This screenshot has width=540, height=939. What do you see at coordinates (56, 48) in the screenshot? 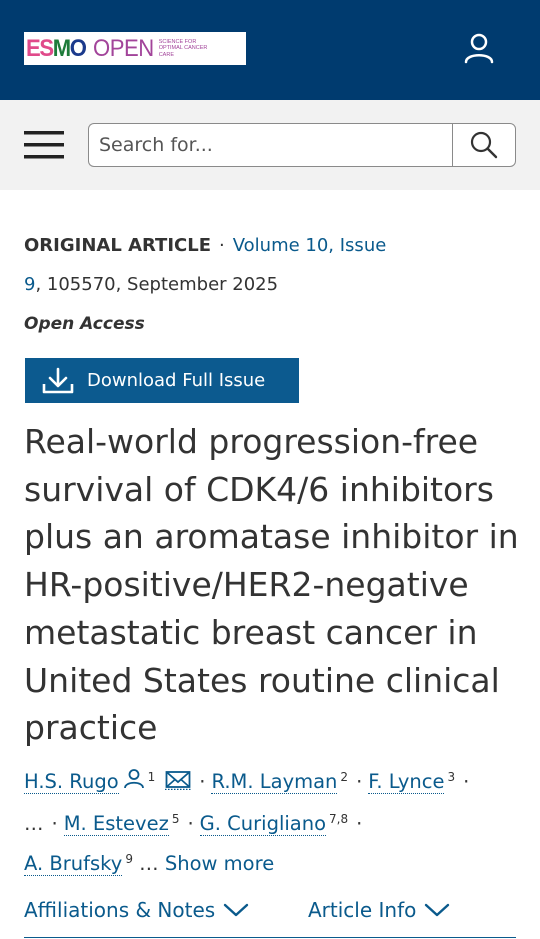
I see `logo-esmo-wordmark: ESMO` at bounding box center [56, 48].